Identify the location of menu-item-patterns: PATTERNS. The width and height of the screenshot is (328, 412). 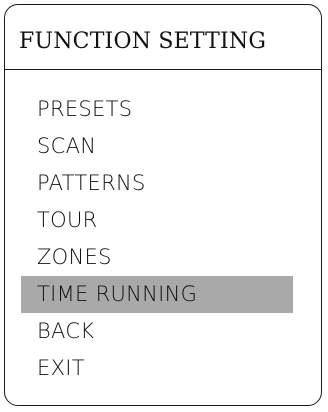
(157, 183).